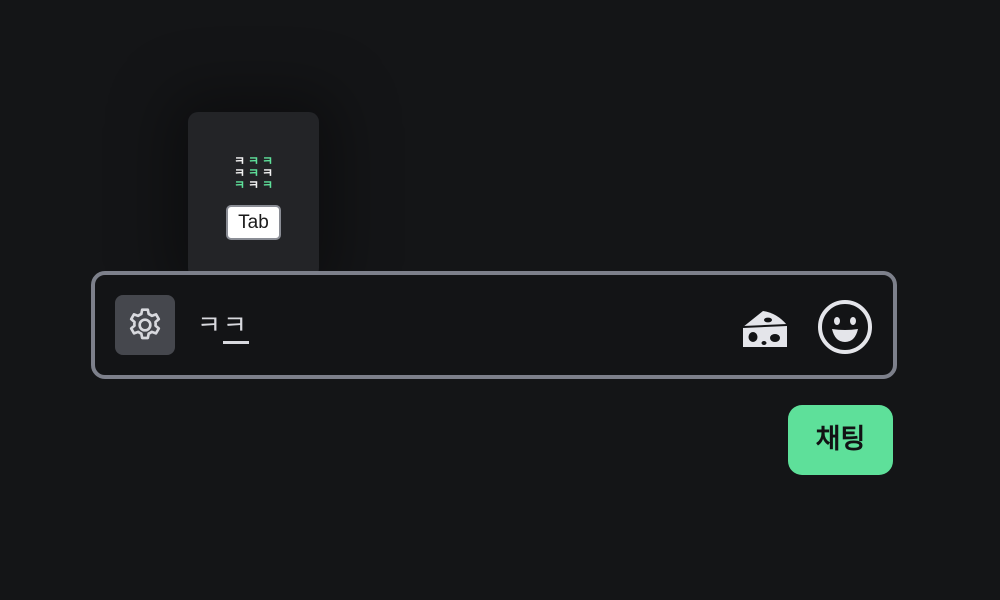 This screenshot has width=1000, height=600. I want to click on chat-settings-button, so click(145, 325).